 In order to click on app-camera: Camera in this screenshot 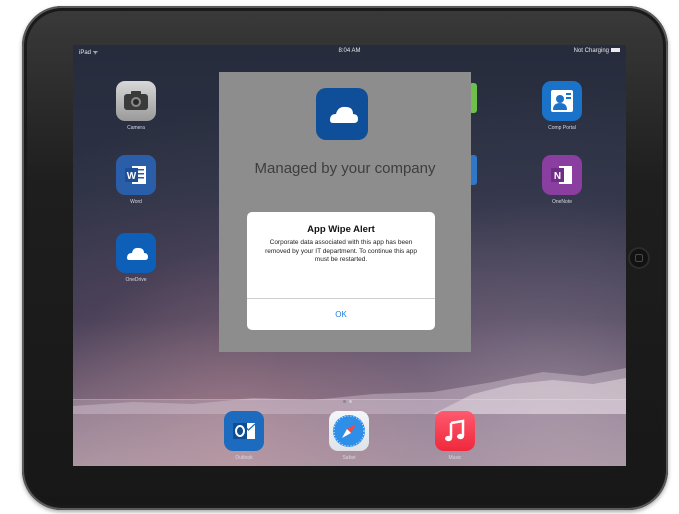, I will do `click(136, 106)`.